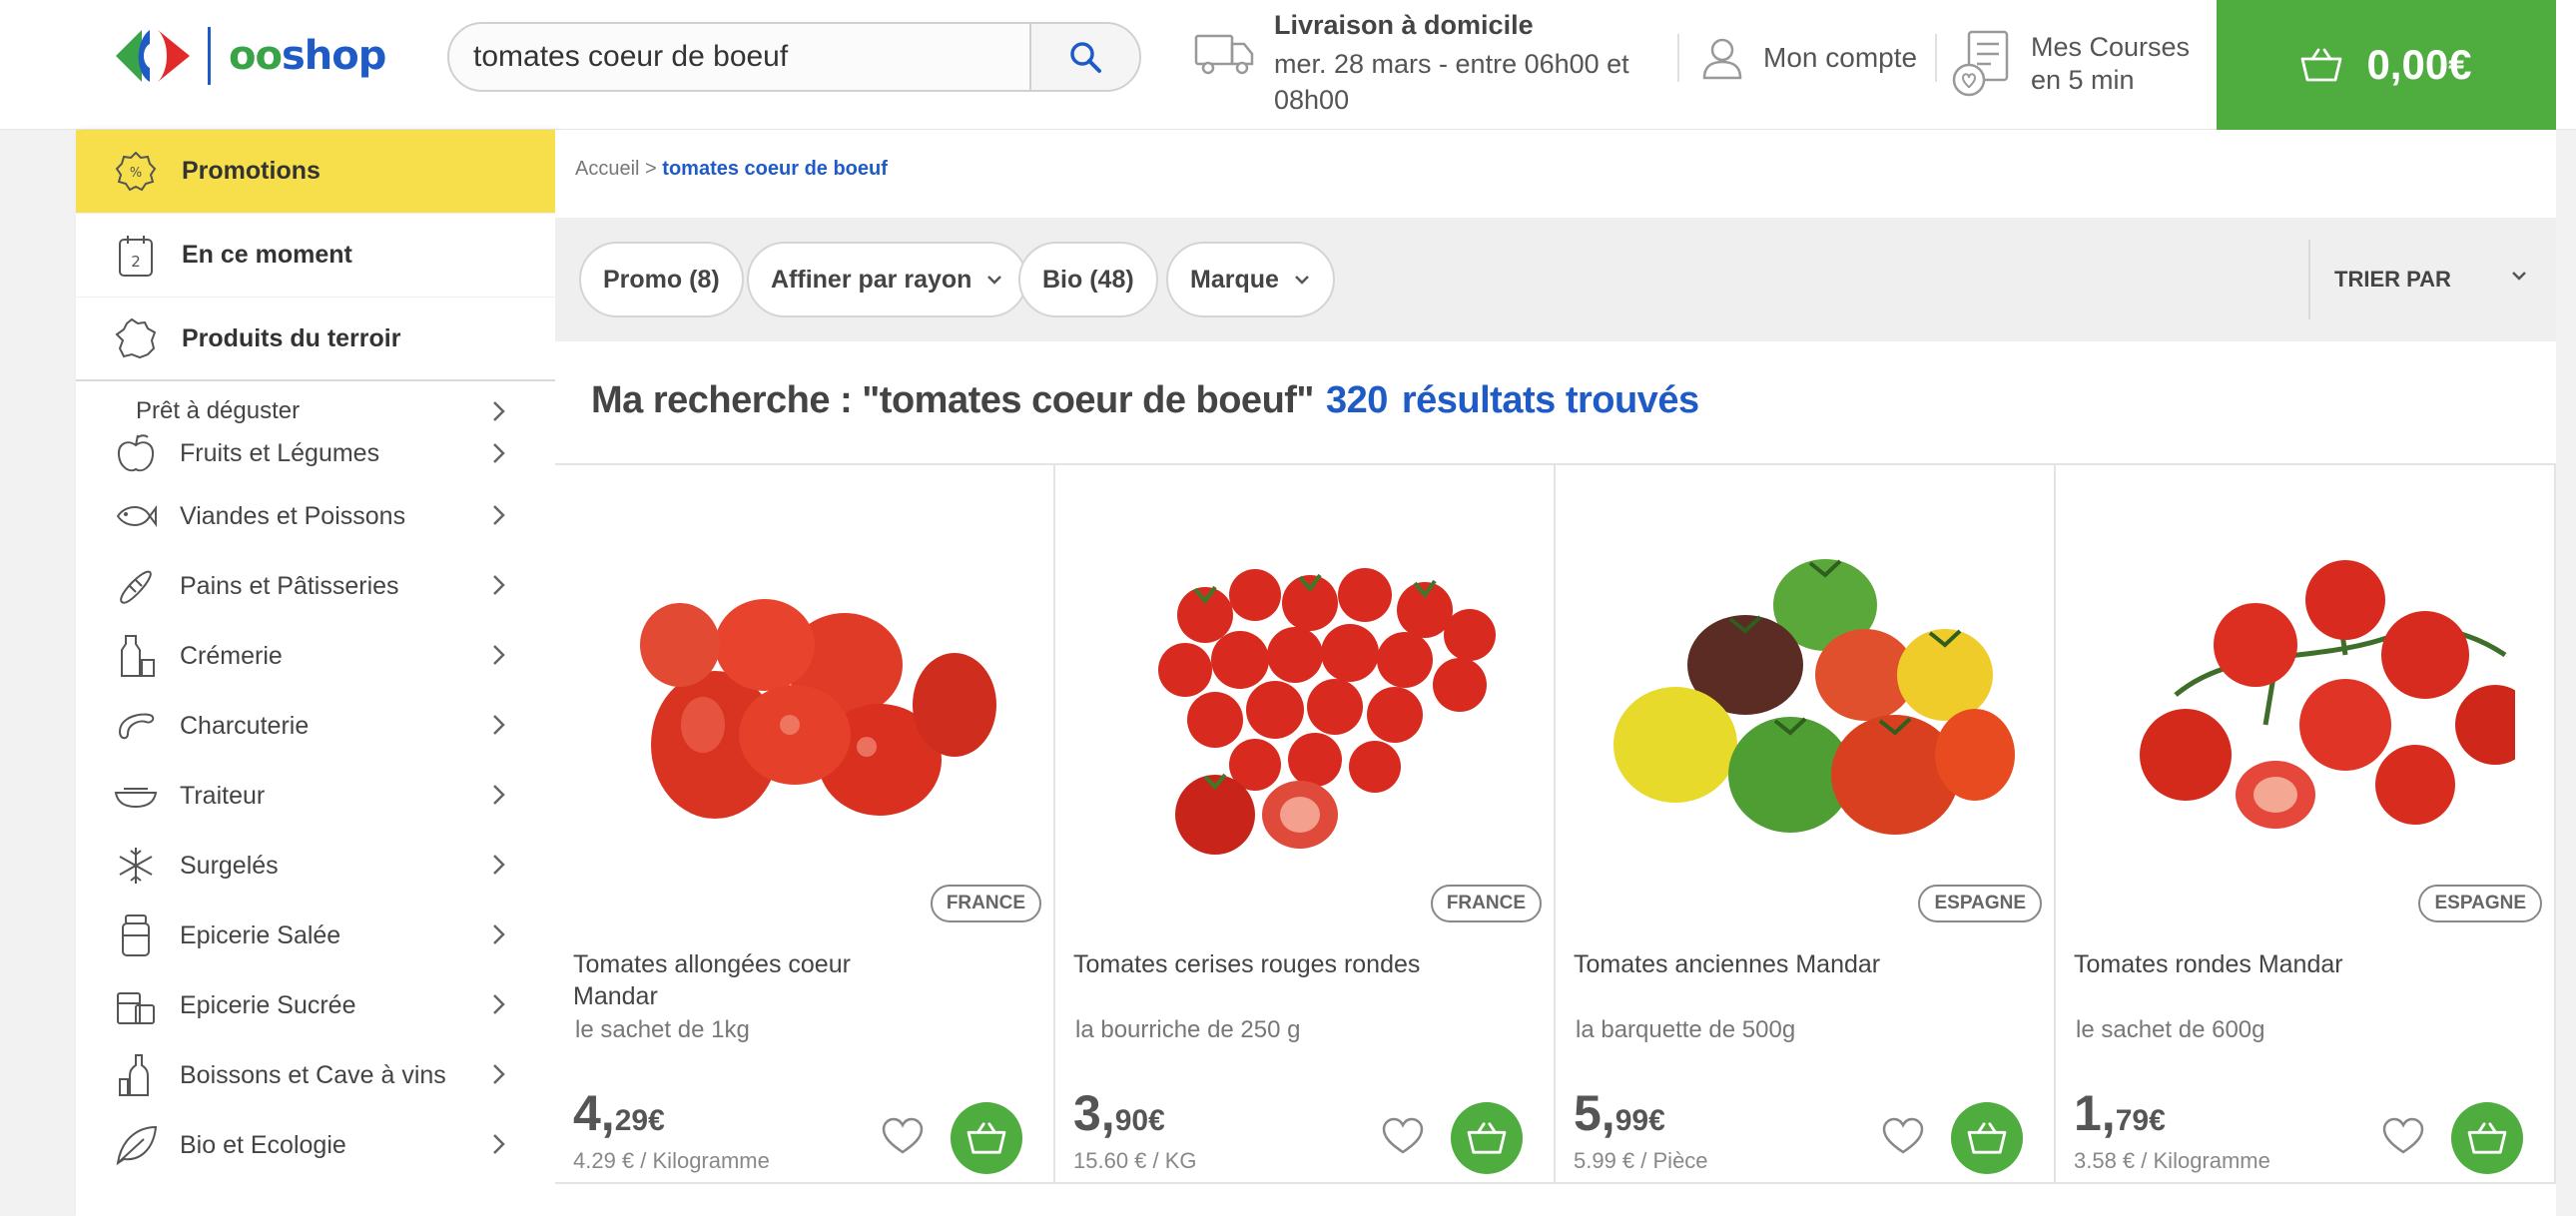 The width and height of the screenshot is (2576, 1216). What do you see at coordinates (136, 935) in the screenshot?
I see `jar-icon` at bounding box center [136, 935].